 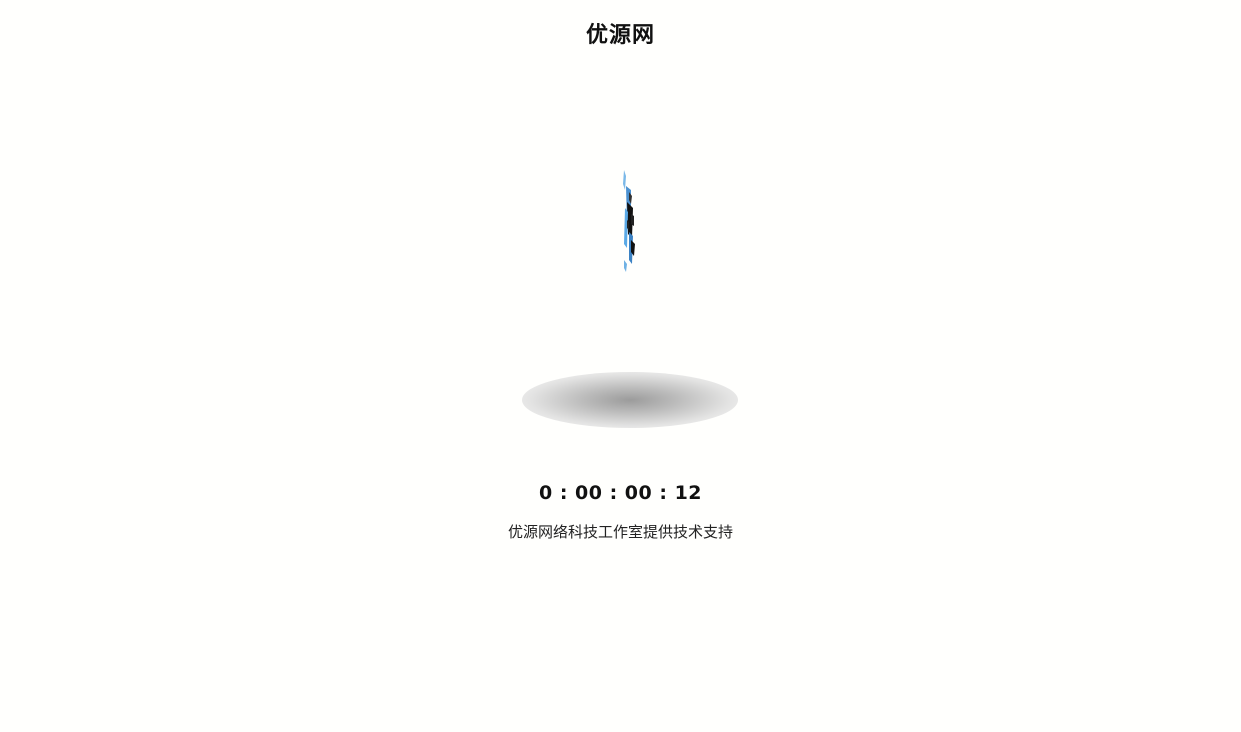 I want to click on page-title: 优源网, so click(x=620, y=35).